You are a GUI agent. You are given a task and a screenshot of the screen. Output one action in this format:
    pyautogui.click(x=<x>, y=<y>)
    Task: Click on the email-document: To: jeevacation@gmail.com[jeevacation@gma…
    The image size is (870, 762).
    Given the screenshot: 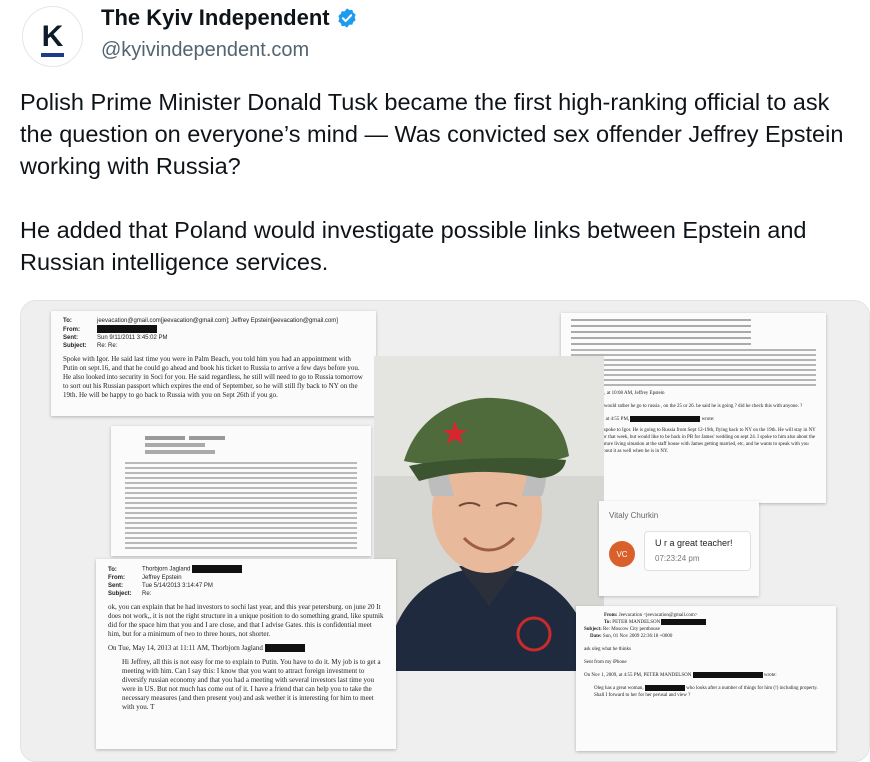 What is the action you would take?
    pyautogui.click(x=213, y=363)
    